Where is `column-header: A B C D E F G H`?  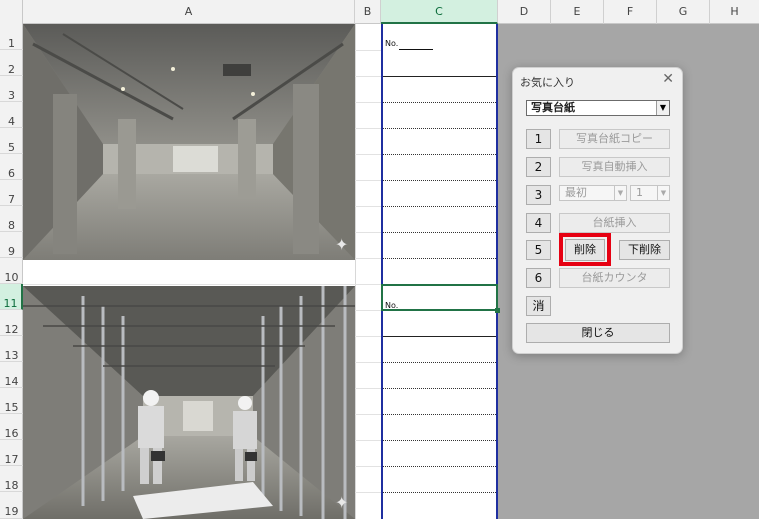
column-header: A B C D E F G H is located at coordinates (379, 12).